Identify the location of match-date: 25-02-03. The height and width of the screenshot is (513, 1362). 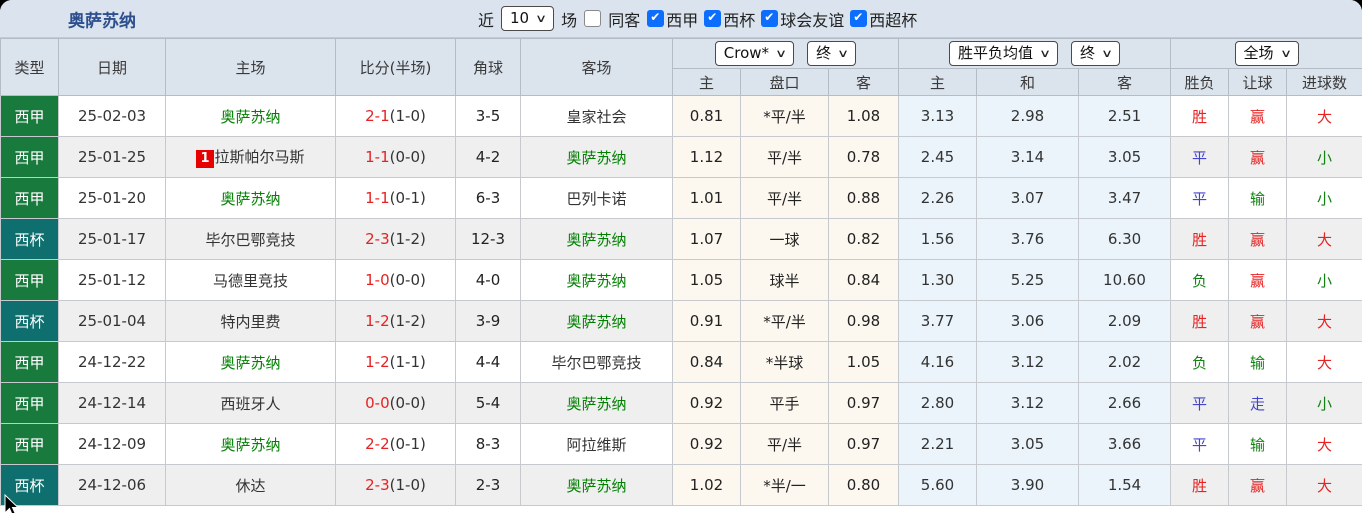
(112, 116).